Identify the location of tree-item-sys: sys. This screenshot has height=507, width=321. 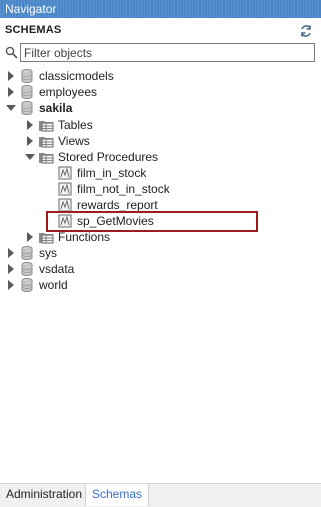
(160, 253).